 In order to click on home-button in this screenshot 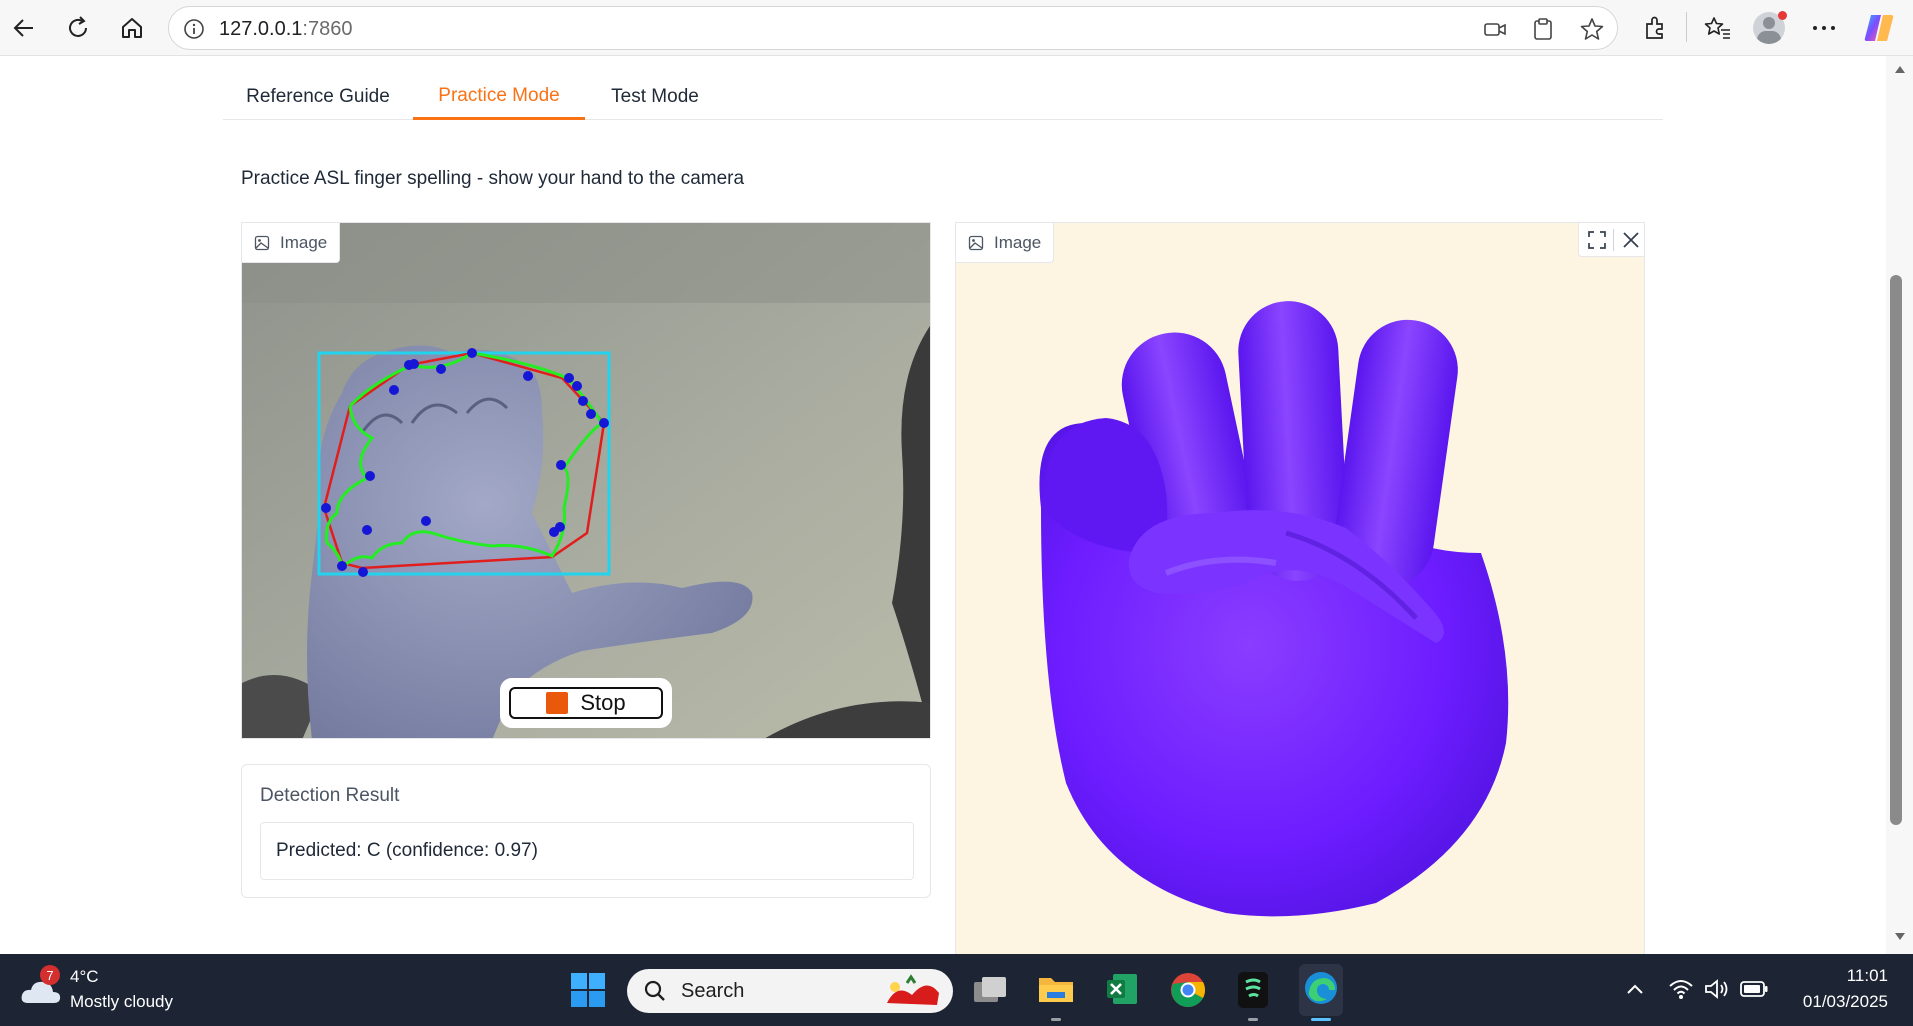, I will do `click(132, 28)`.